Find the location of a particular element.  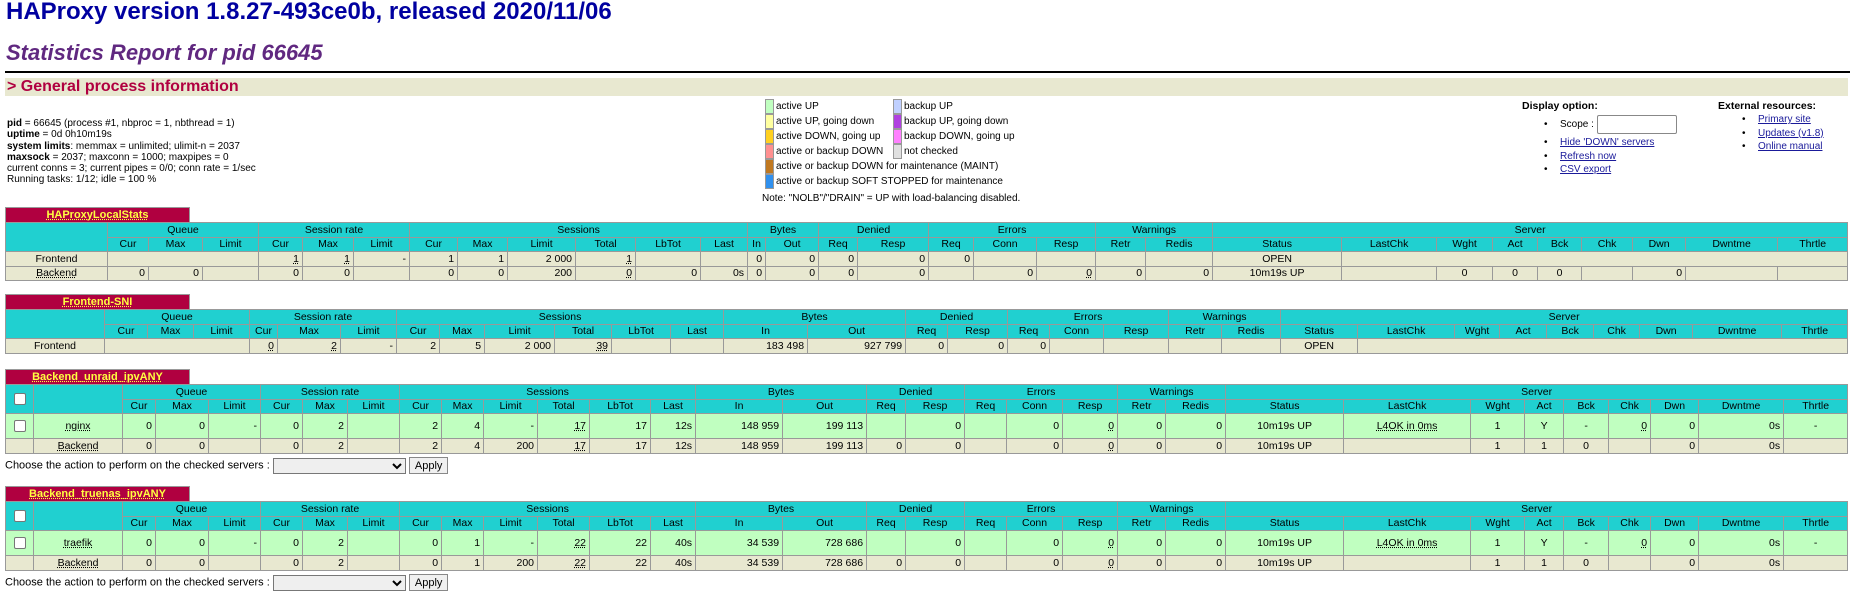

cell-sess-cur: 0 is located at coordinates (421, 563).